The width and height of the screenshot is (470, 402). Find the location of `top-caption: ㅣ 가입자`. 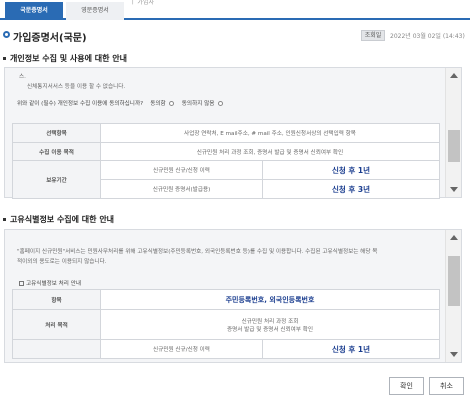

top-caption: ㅣ 가입자 is located at coordinates (142, 3).